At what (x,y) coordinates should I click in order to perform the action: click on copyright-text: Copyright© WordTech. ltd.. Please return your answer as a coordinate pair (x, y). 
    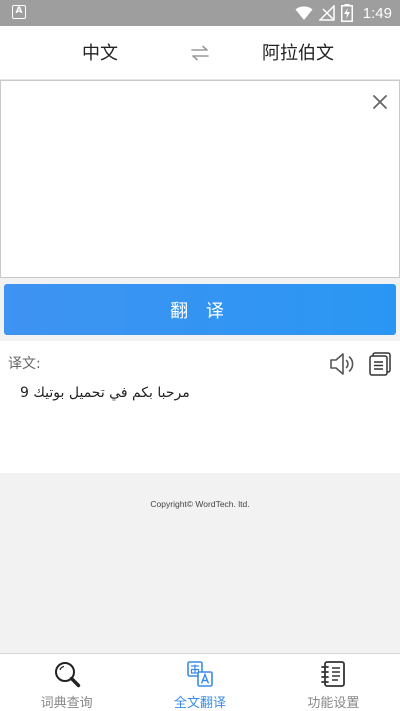
    Looking at the image, I should click on (200, 504).